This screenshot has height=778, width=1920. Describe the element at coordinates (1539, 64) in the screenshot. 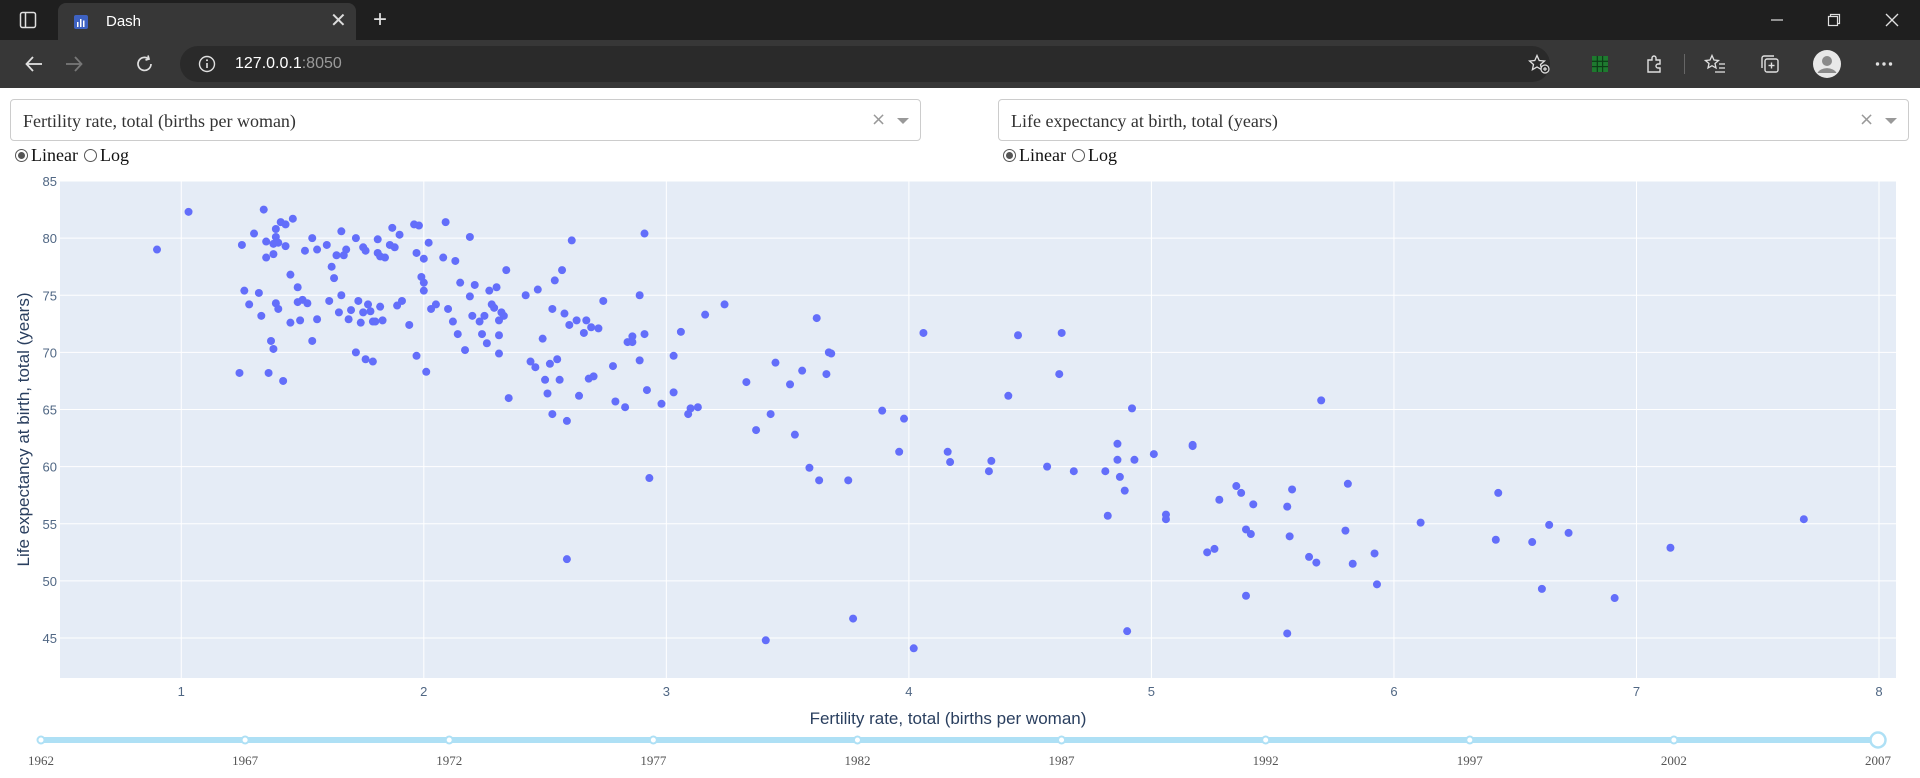

I see `add-favorite-icon` at that location.